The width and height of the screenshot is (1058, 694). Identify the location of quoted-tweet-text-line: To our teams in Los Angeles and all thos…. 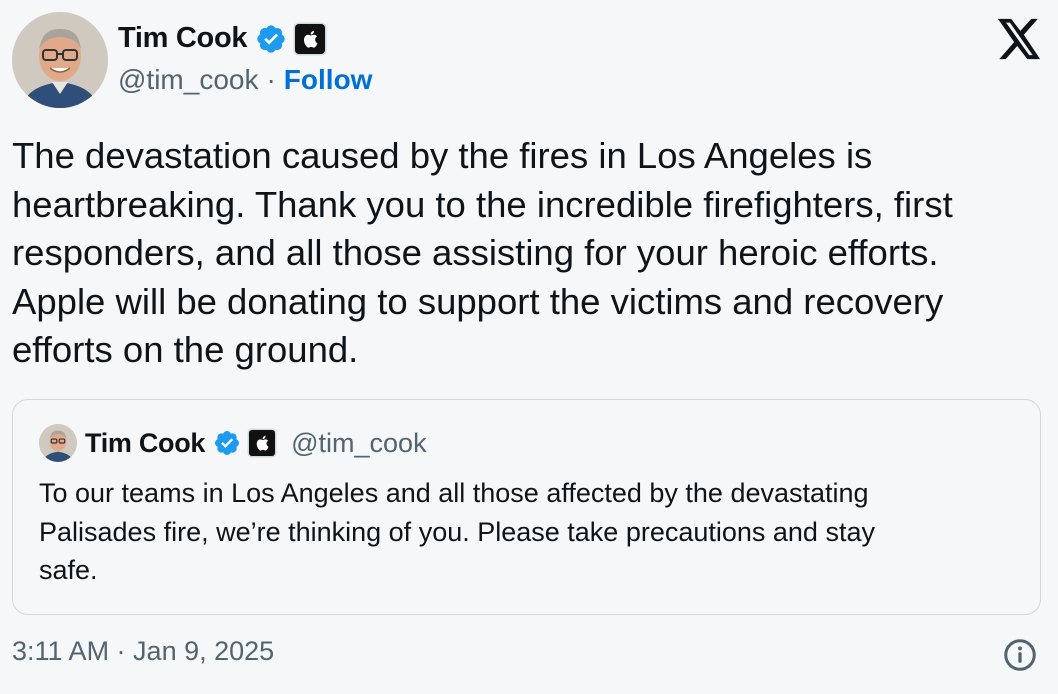
(454, 493).